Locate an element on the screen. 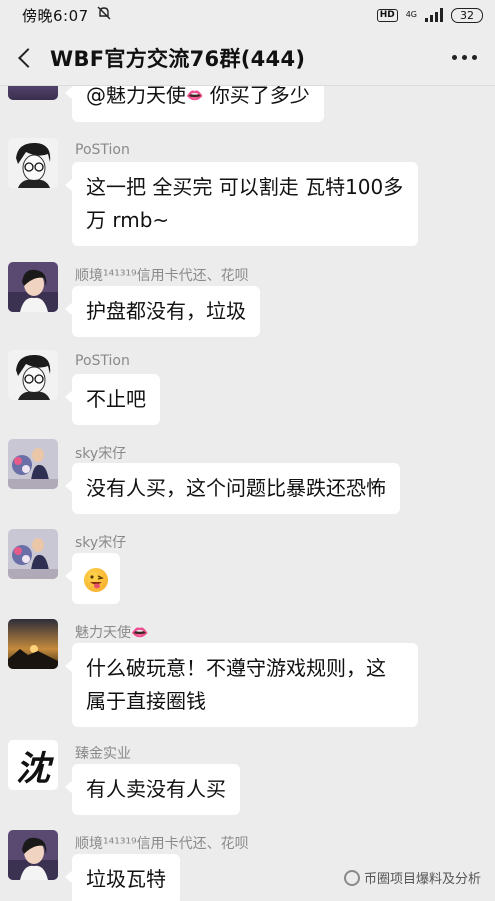 Image resolution: width=495 pixels, height=901 pixels. hd-badge: HD is located at coordinates (387, 15).